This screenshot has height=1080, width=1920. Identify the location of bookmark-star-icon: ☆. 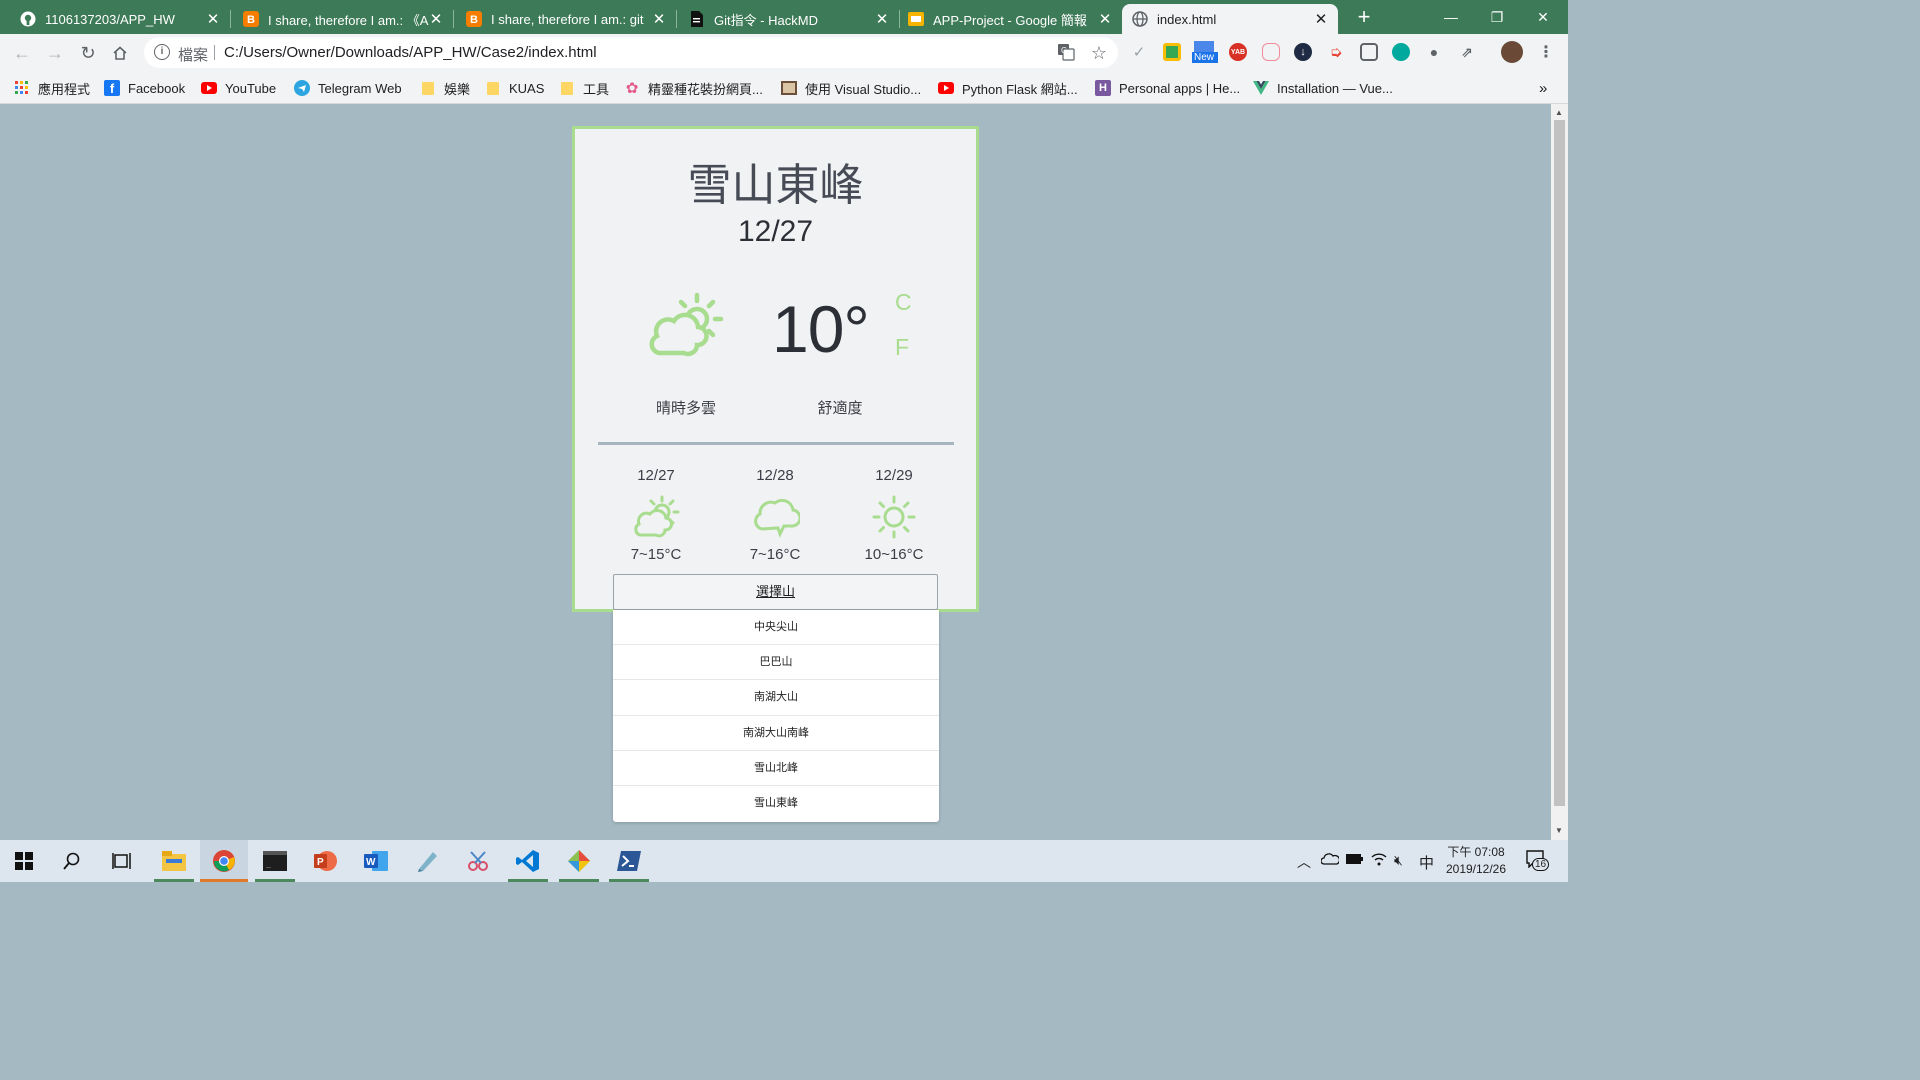
(1099, 53).